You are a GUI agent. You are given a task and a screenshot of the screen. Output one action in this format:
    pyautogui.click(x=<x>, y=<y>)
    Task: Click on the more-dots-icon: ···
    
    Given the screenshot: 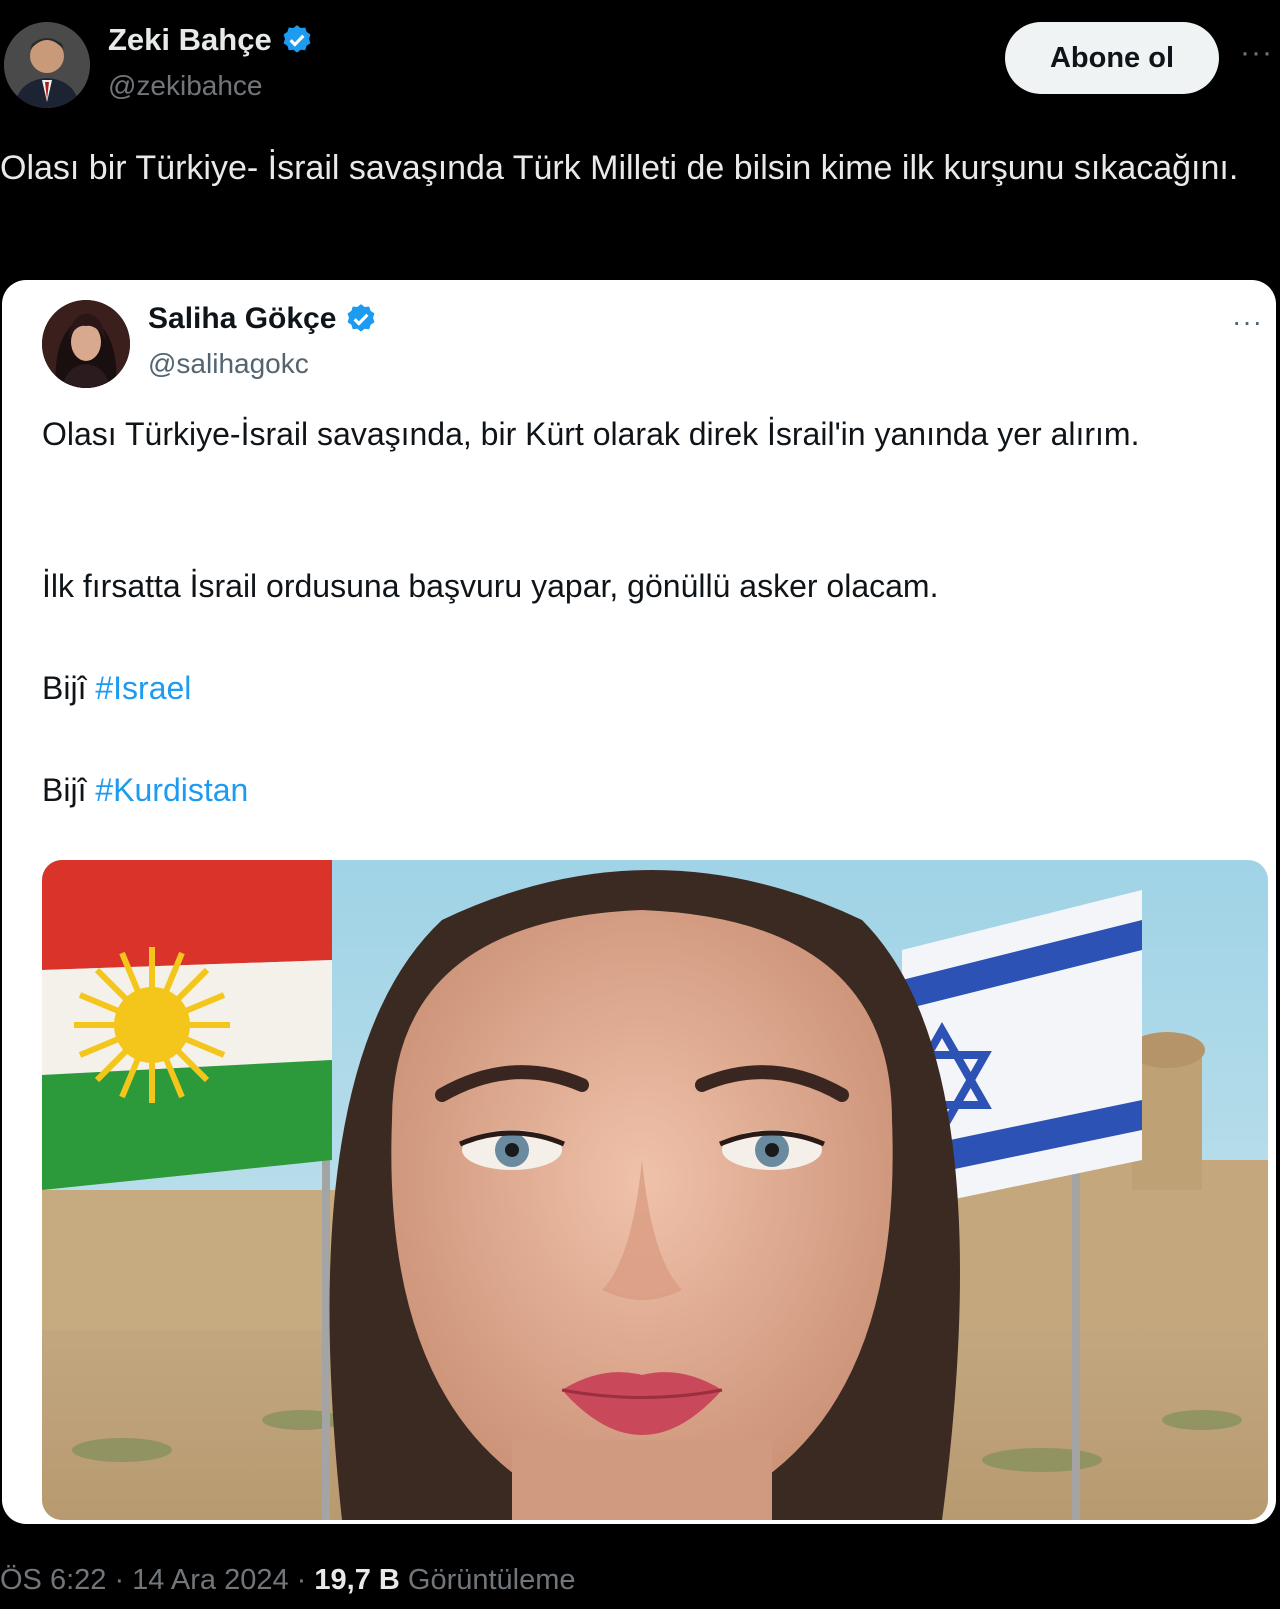 What is the action you would take?
    pyautogui.click(x=1256, y=53)
    